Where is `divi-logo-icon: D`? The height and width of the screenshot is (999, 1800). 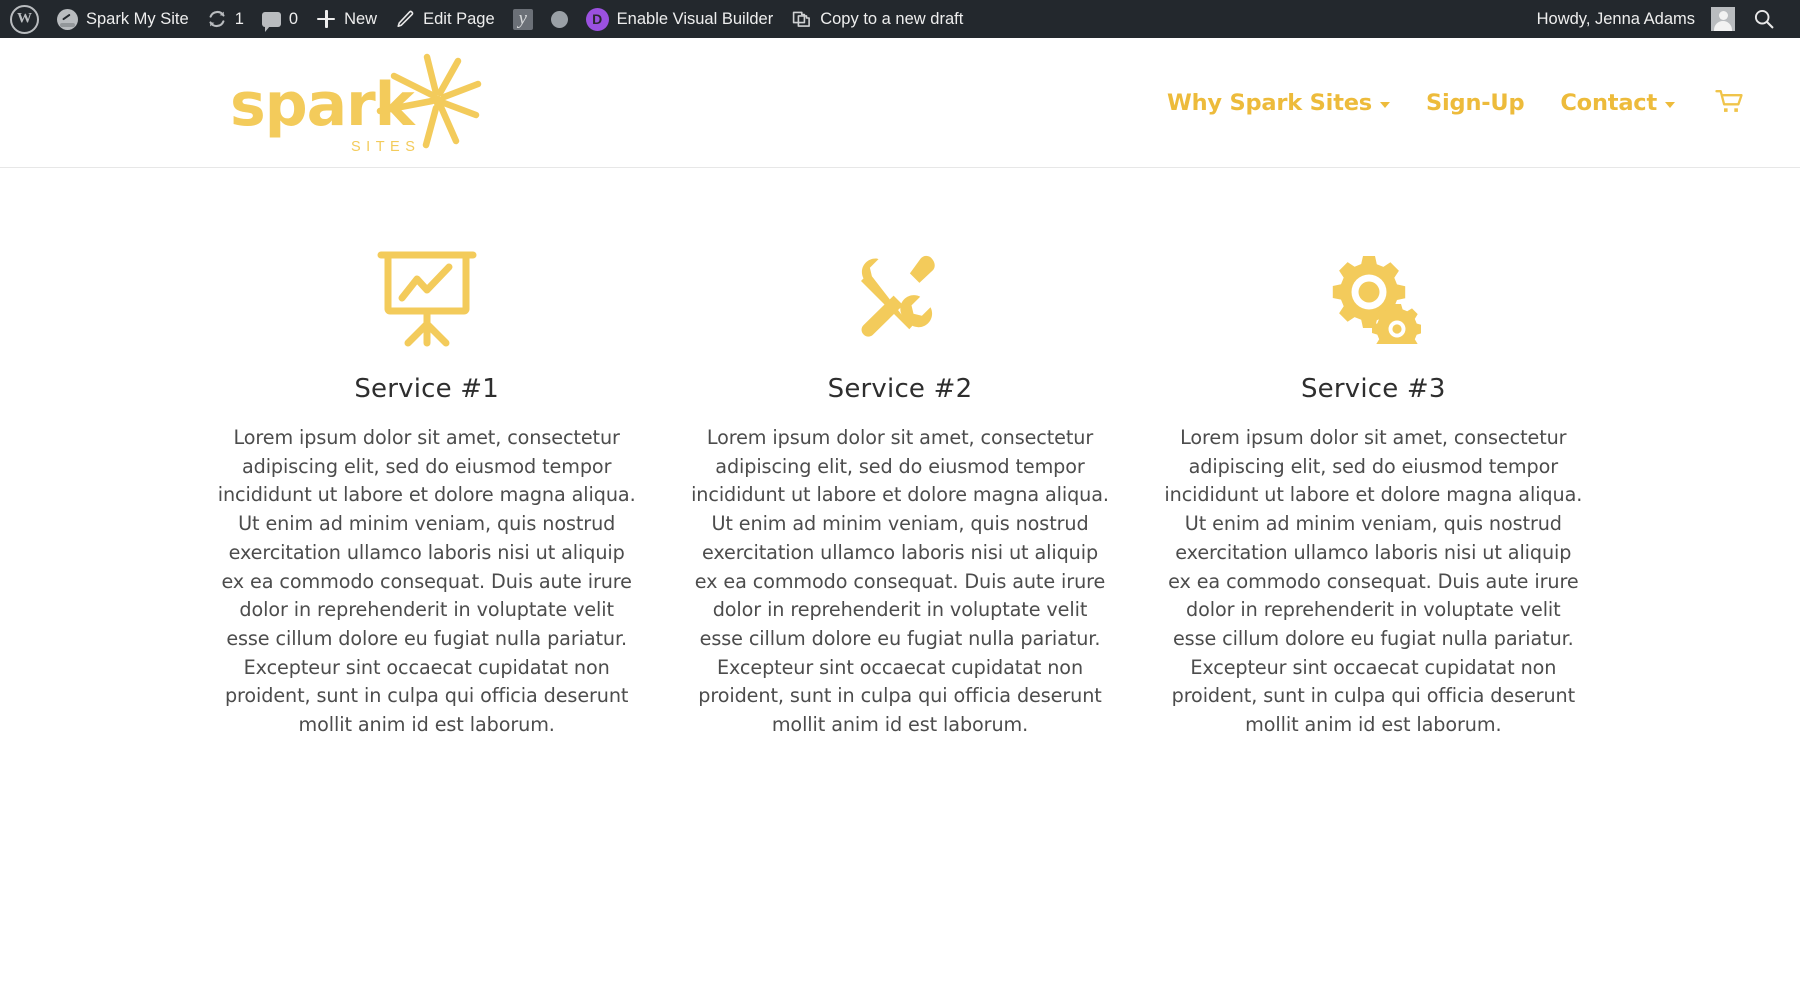 divi-logo-icon: D is located at coordinates (597, 19).